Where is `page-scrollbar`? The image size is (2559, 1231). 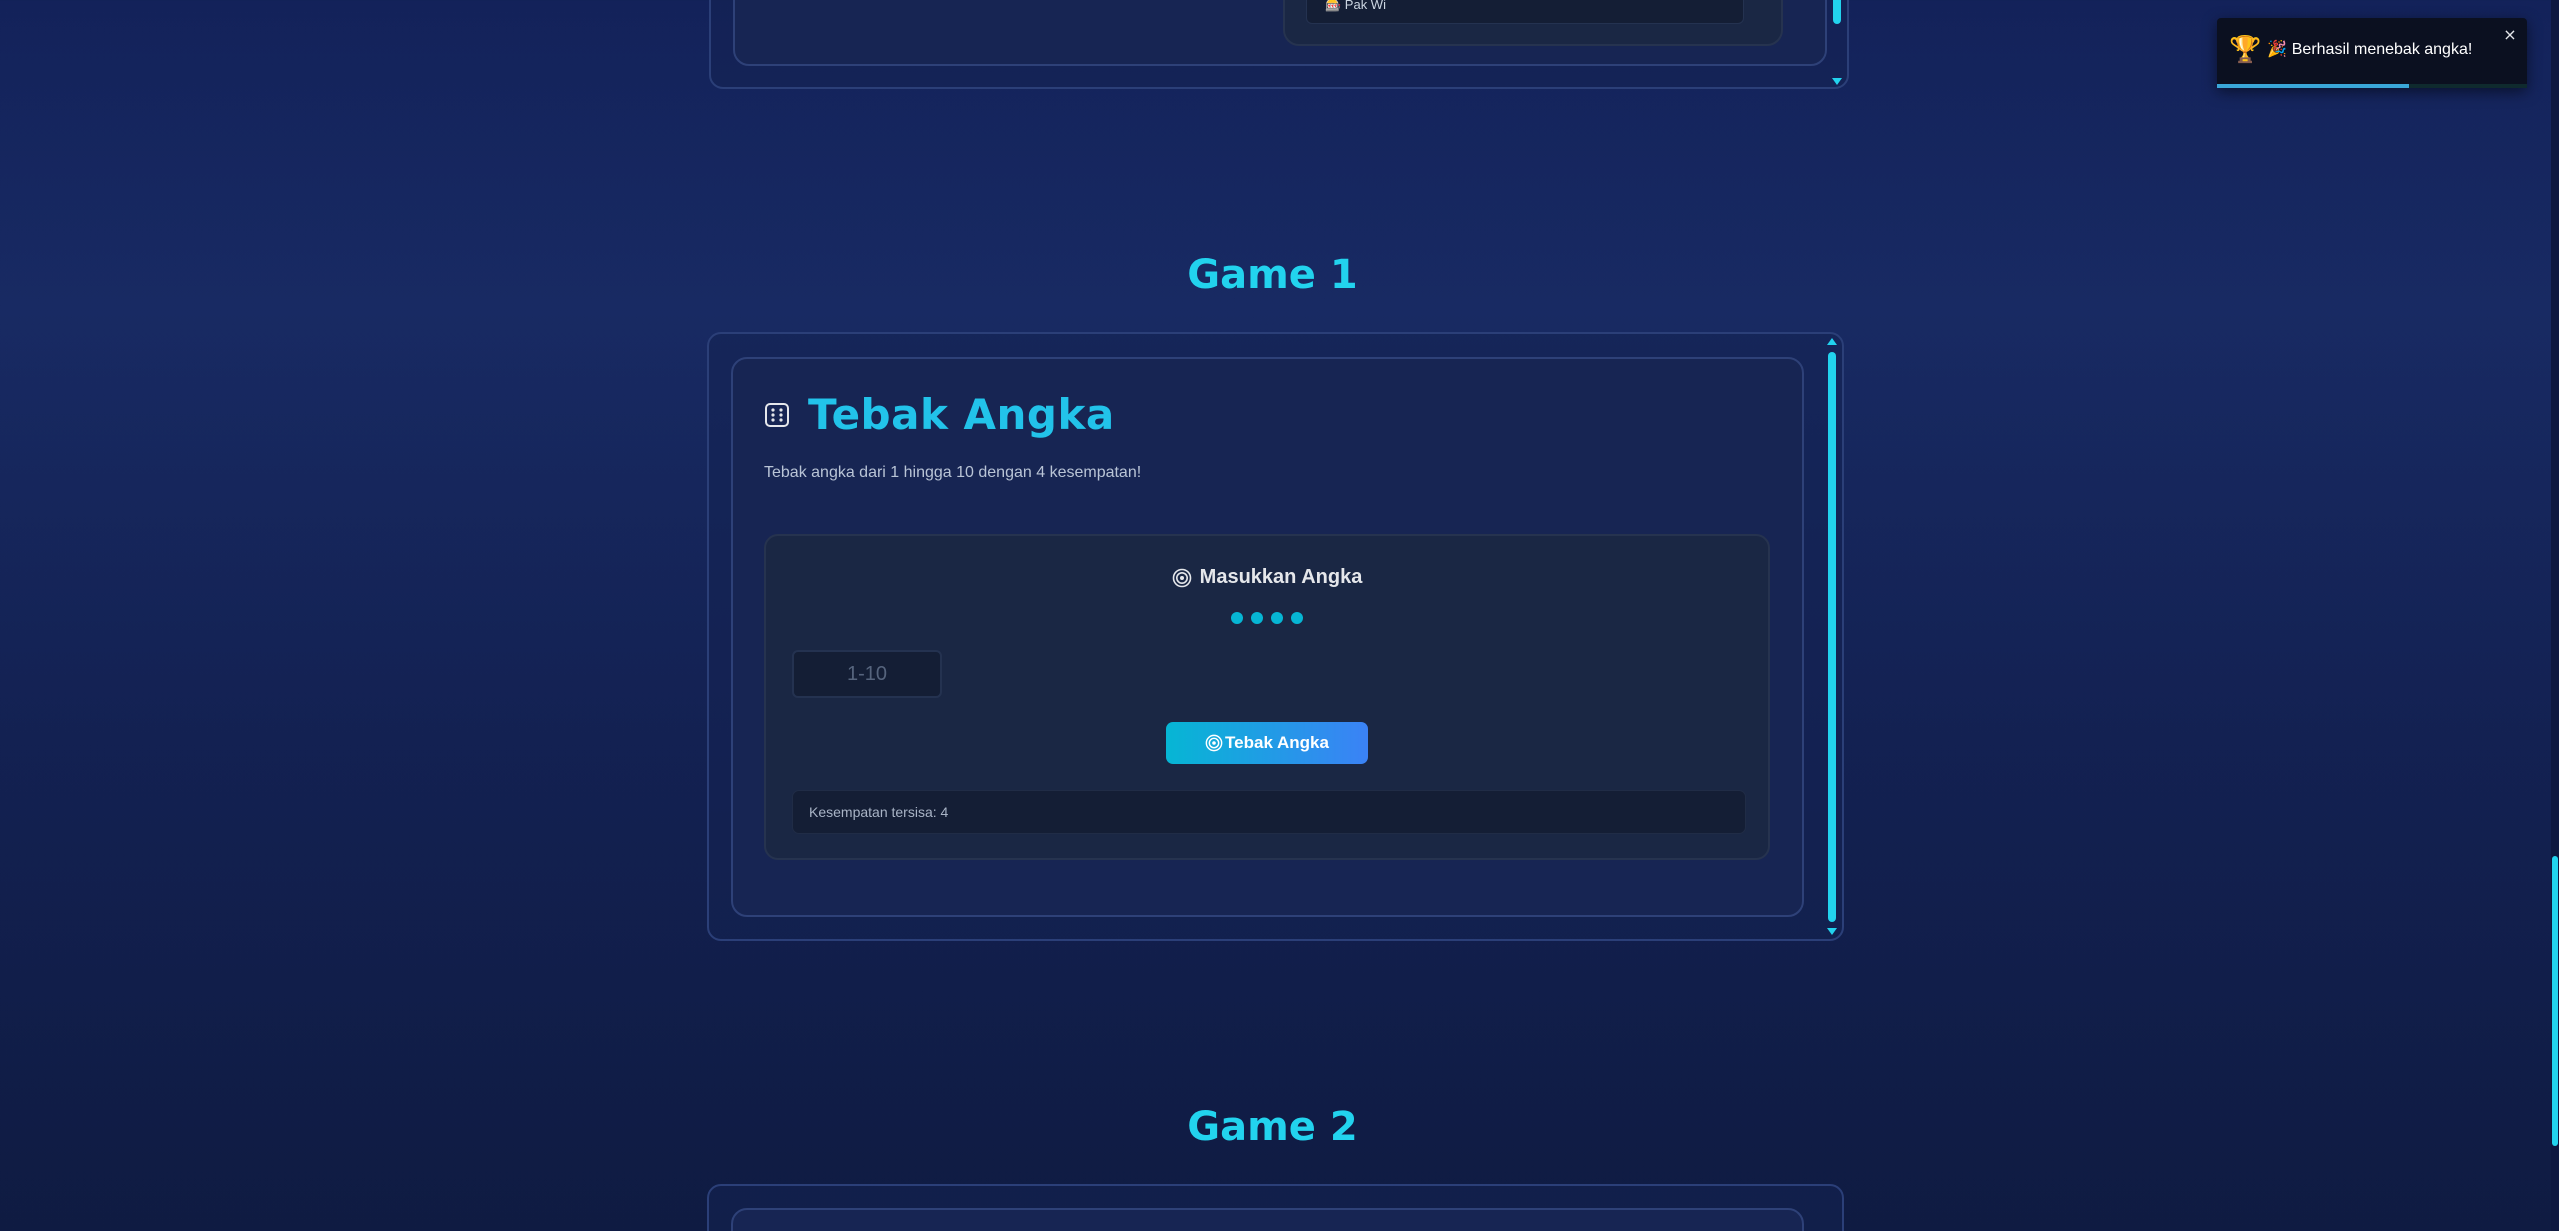 page-scrollbar is located at coordinates (2555, 615).